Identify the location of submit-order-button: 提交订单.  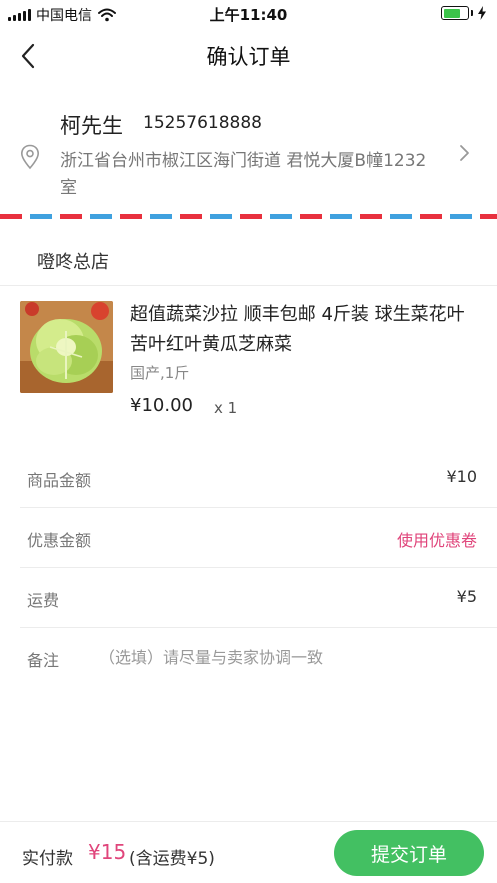
(409, 853).